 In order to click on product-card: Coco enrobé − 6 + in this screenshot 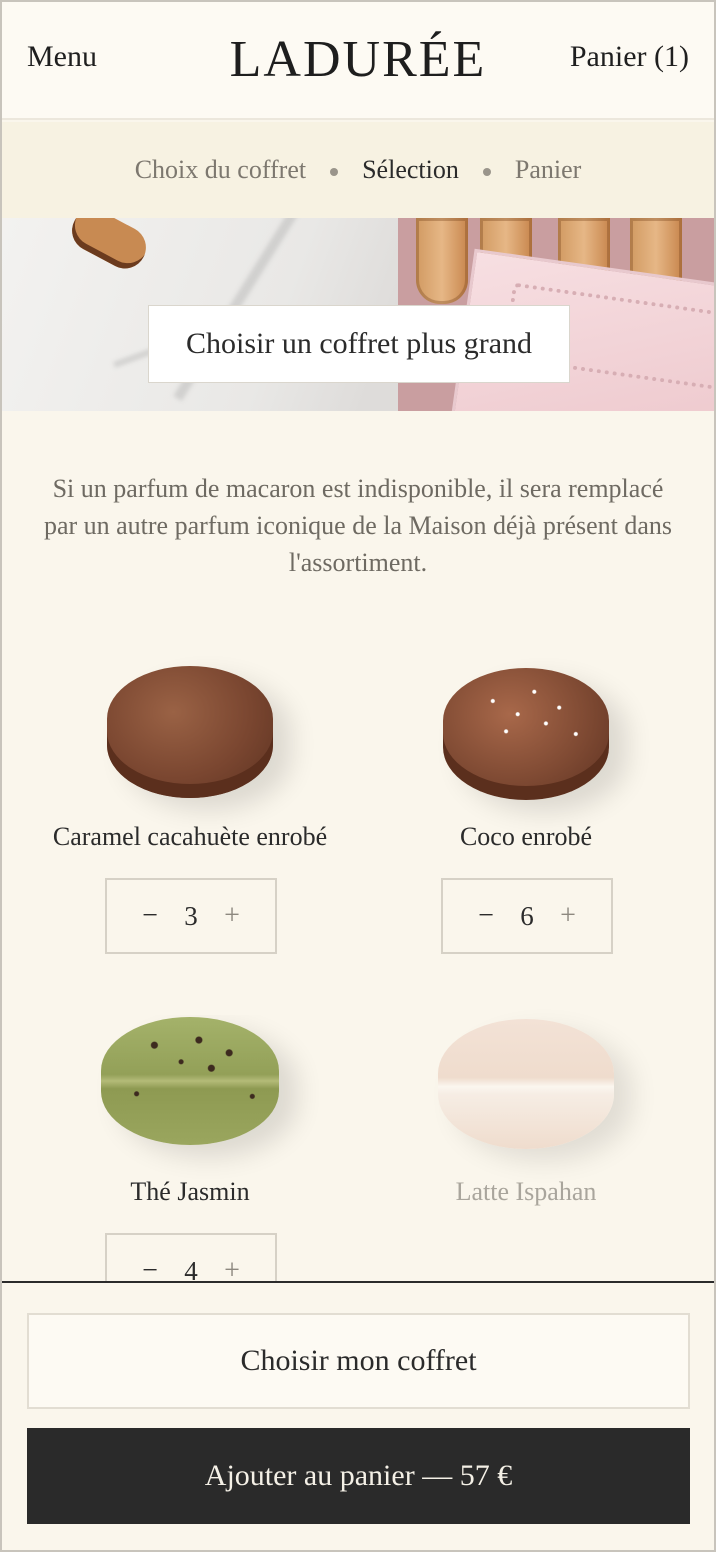, I will do `click(526, 810)`.